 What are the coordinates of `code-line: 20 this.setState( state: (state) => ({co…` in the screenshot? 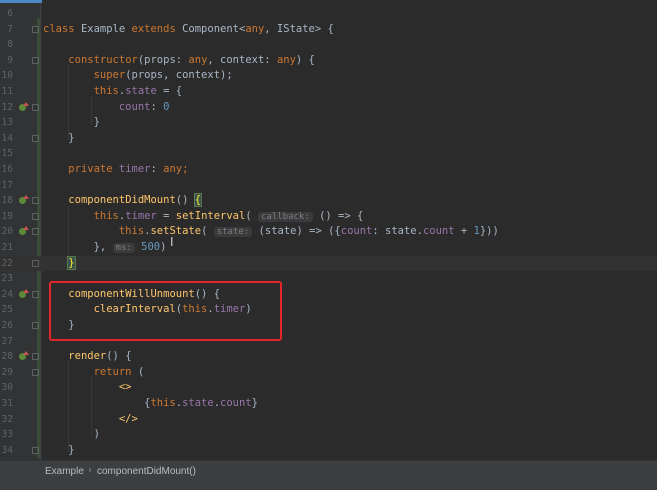 It's located at (328, 232).